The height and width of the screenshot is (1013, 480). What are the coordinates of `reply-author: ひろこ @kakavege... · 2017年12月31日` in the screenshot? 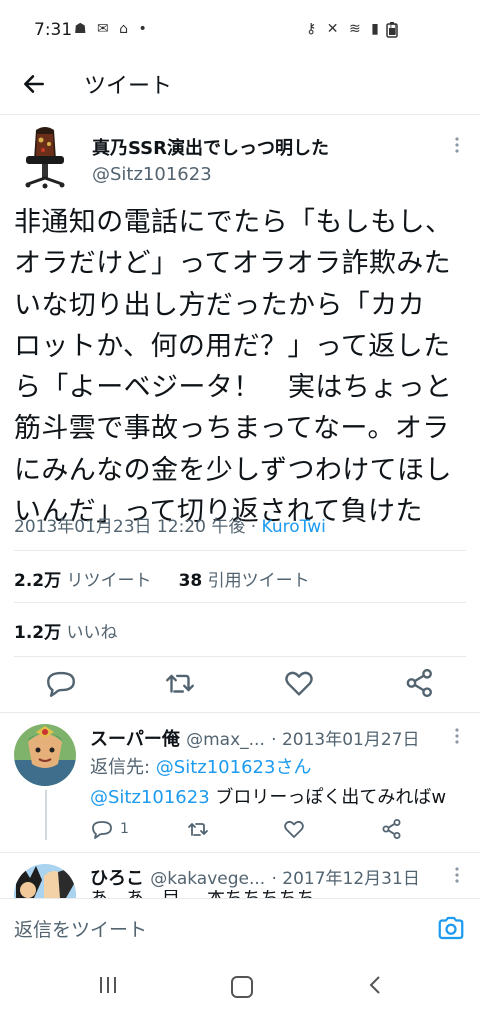 It's located at (255, 877).